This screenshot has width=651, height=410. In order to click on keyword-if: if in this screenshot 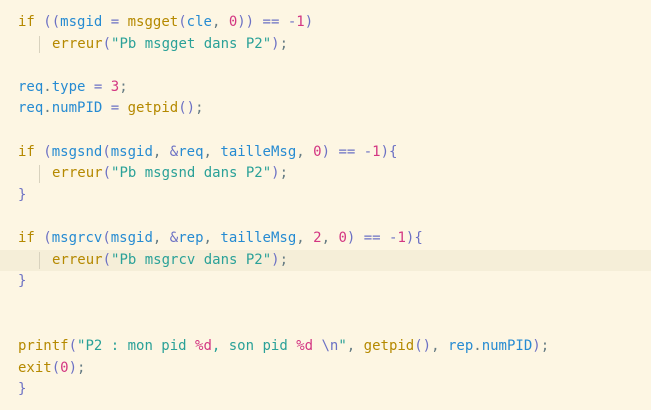, I will do `click(26, 22)`.